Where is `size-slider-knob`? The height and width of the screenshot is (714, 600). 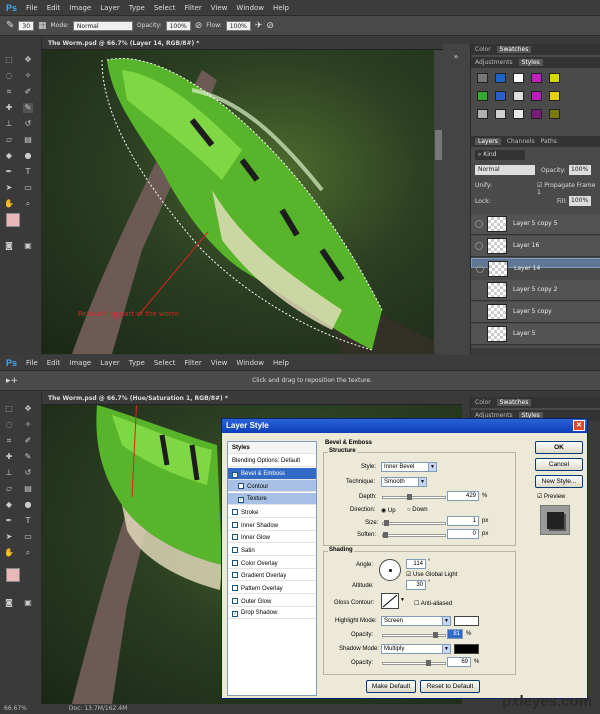 size-slider-knob is located at coordinates (386, 523).